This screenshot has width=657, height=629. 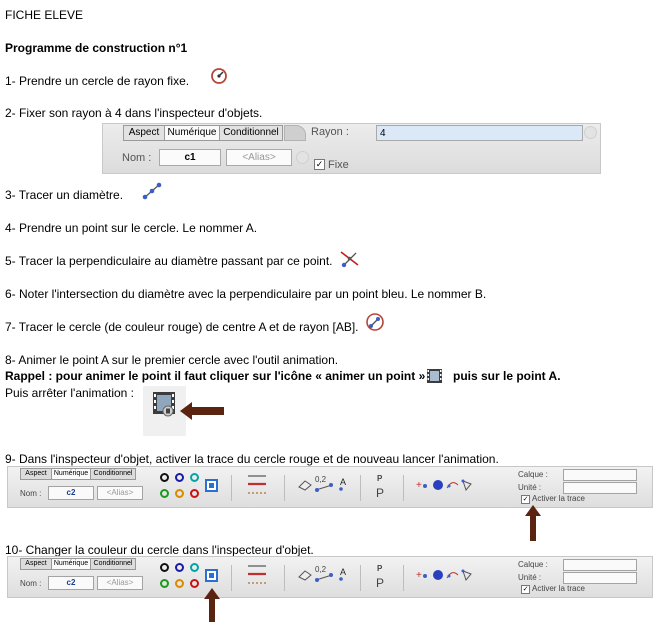 I want to click on calque-label: Calque :, so click(x=533, y=474).